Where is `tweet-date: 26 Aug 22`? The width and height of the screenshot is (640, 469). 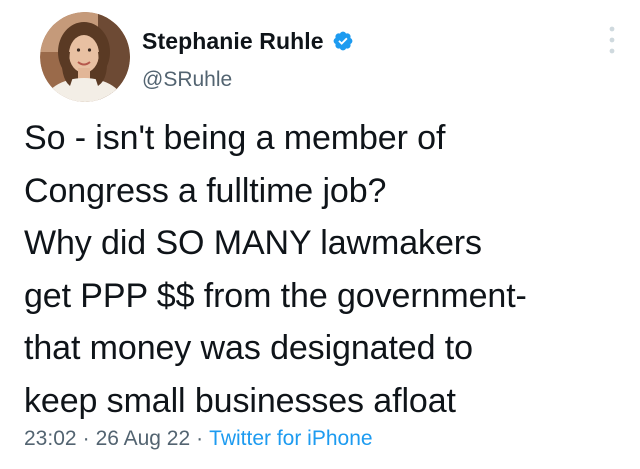 tweet-date: 26 Aug 22 is located at coordinates (143, 438).